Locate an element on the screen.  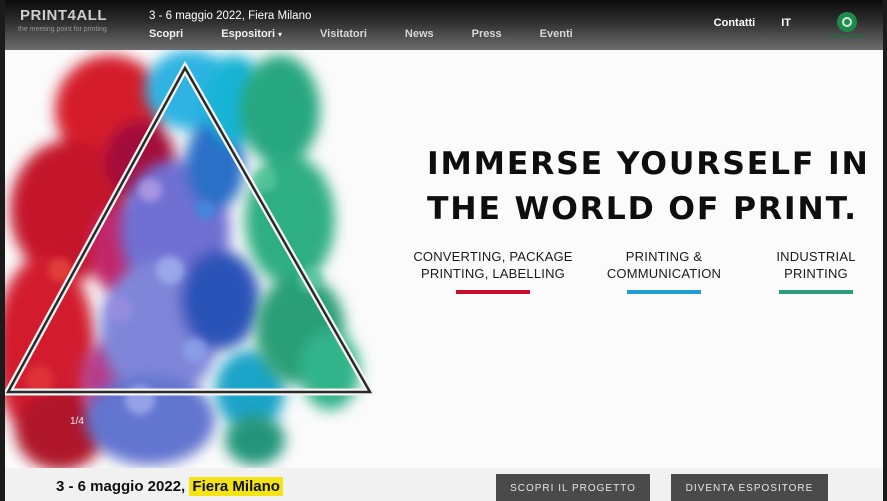
sector-label-line2: PRINTING, LABELLING is located at coordinates (493, 273).